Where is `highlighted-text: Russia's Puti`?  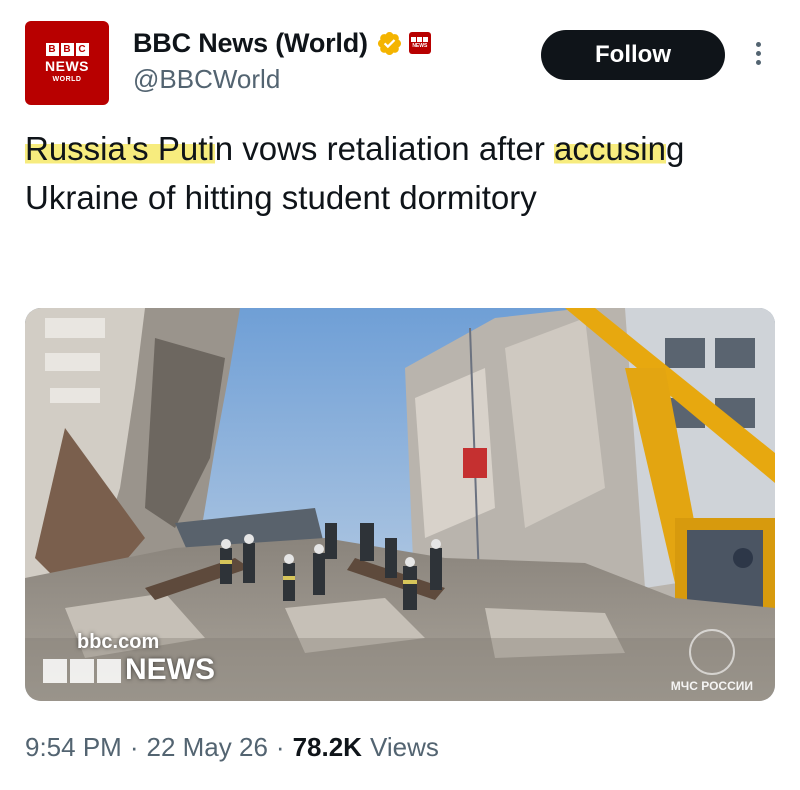 highlighted-text: Russia's Puti is located at coordinates (120, 148).